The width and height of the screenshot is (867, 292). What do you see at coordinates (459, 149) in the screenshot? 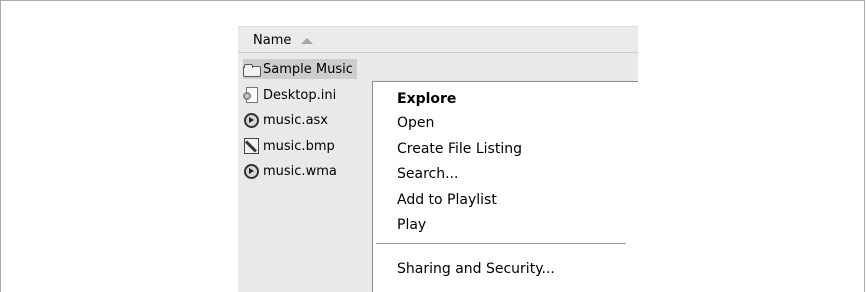
I see `menu-item-create-file-listing: Create File Listing` at bounding box center [459, 149].